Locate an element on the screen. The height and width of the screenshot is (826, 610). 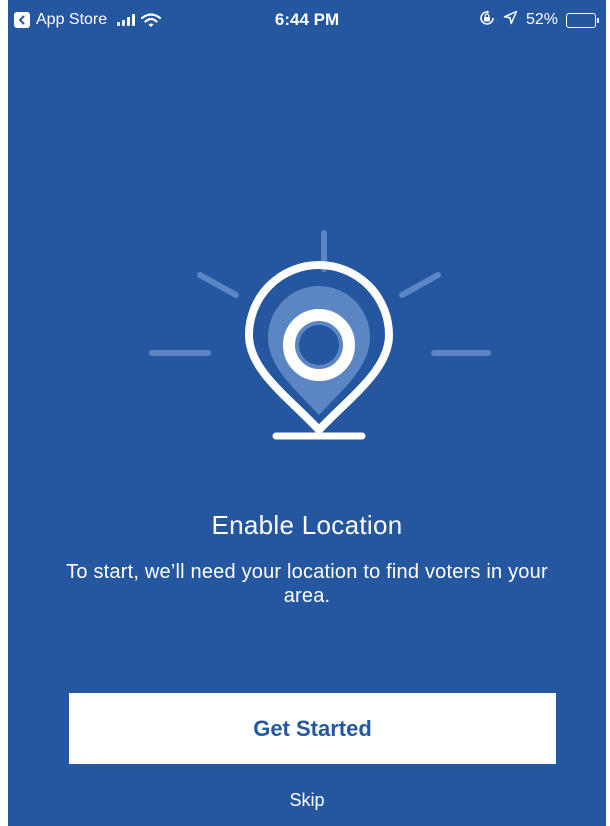
location-arrow-icon is located at coordinates (510, 20).